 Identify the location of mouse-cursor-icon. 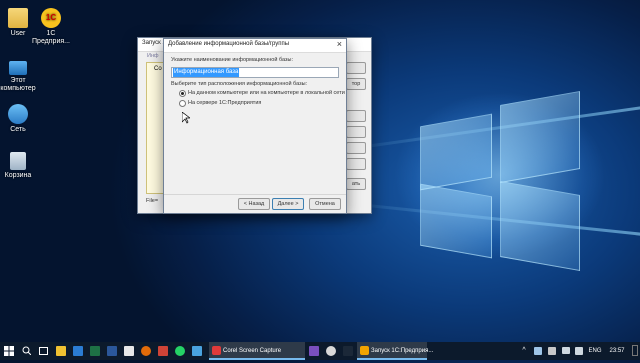
(186, 118).